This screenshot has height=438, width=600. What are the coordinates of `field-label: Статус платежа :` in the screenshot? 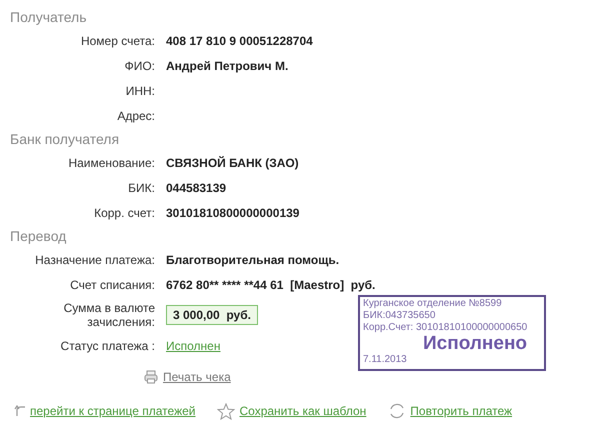 It's located at (107, 345).